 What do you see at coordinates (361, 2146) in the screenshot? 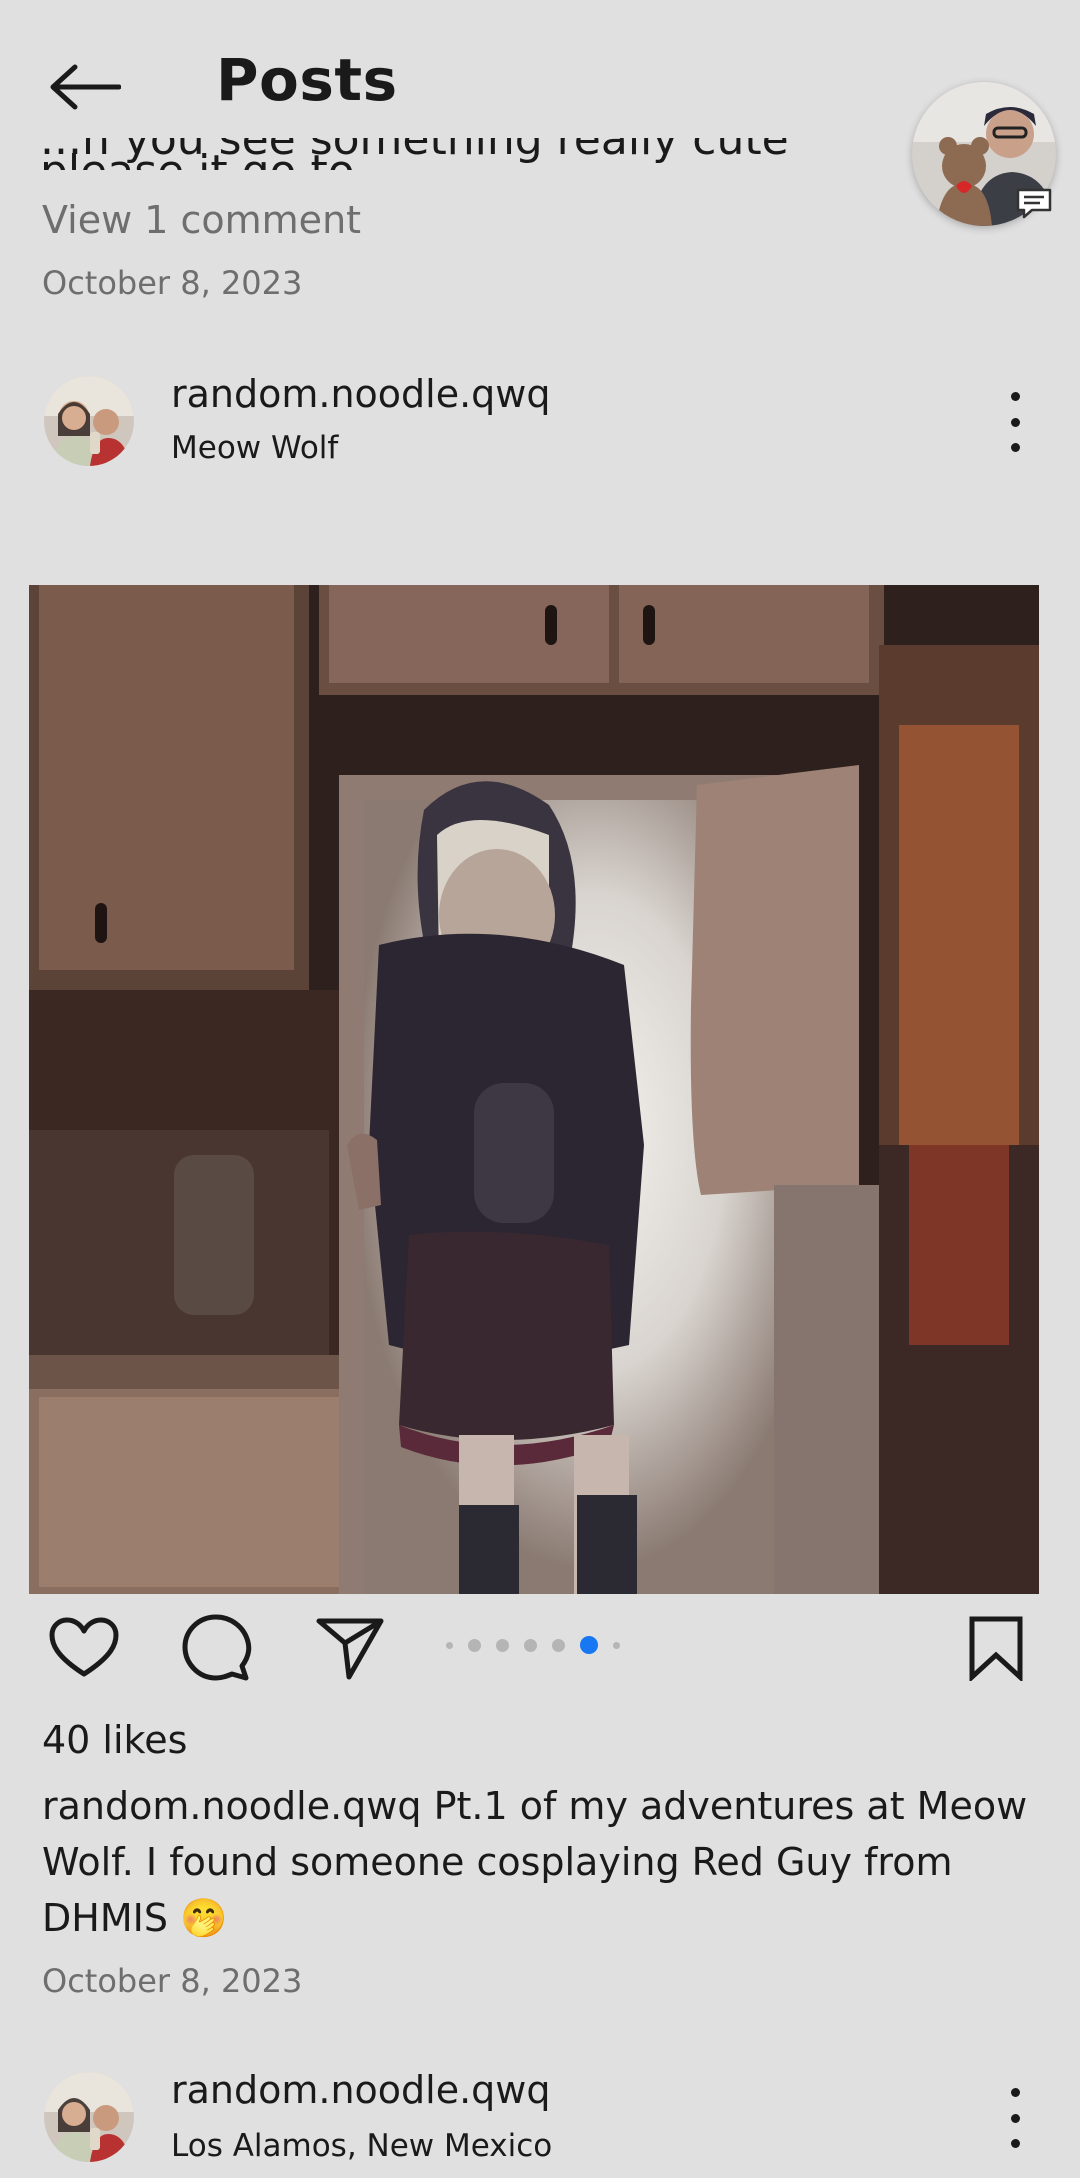
I see `next-post-location: Los Alamos, New Mexico` at bounding box center [361, 2146].